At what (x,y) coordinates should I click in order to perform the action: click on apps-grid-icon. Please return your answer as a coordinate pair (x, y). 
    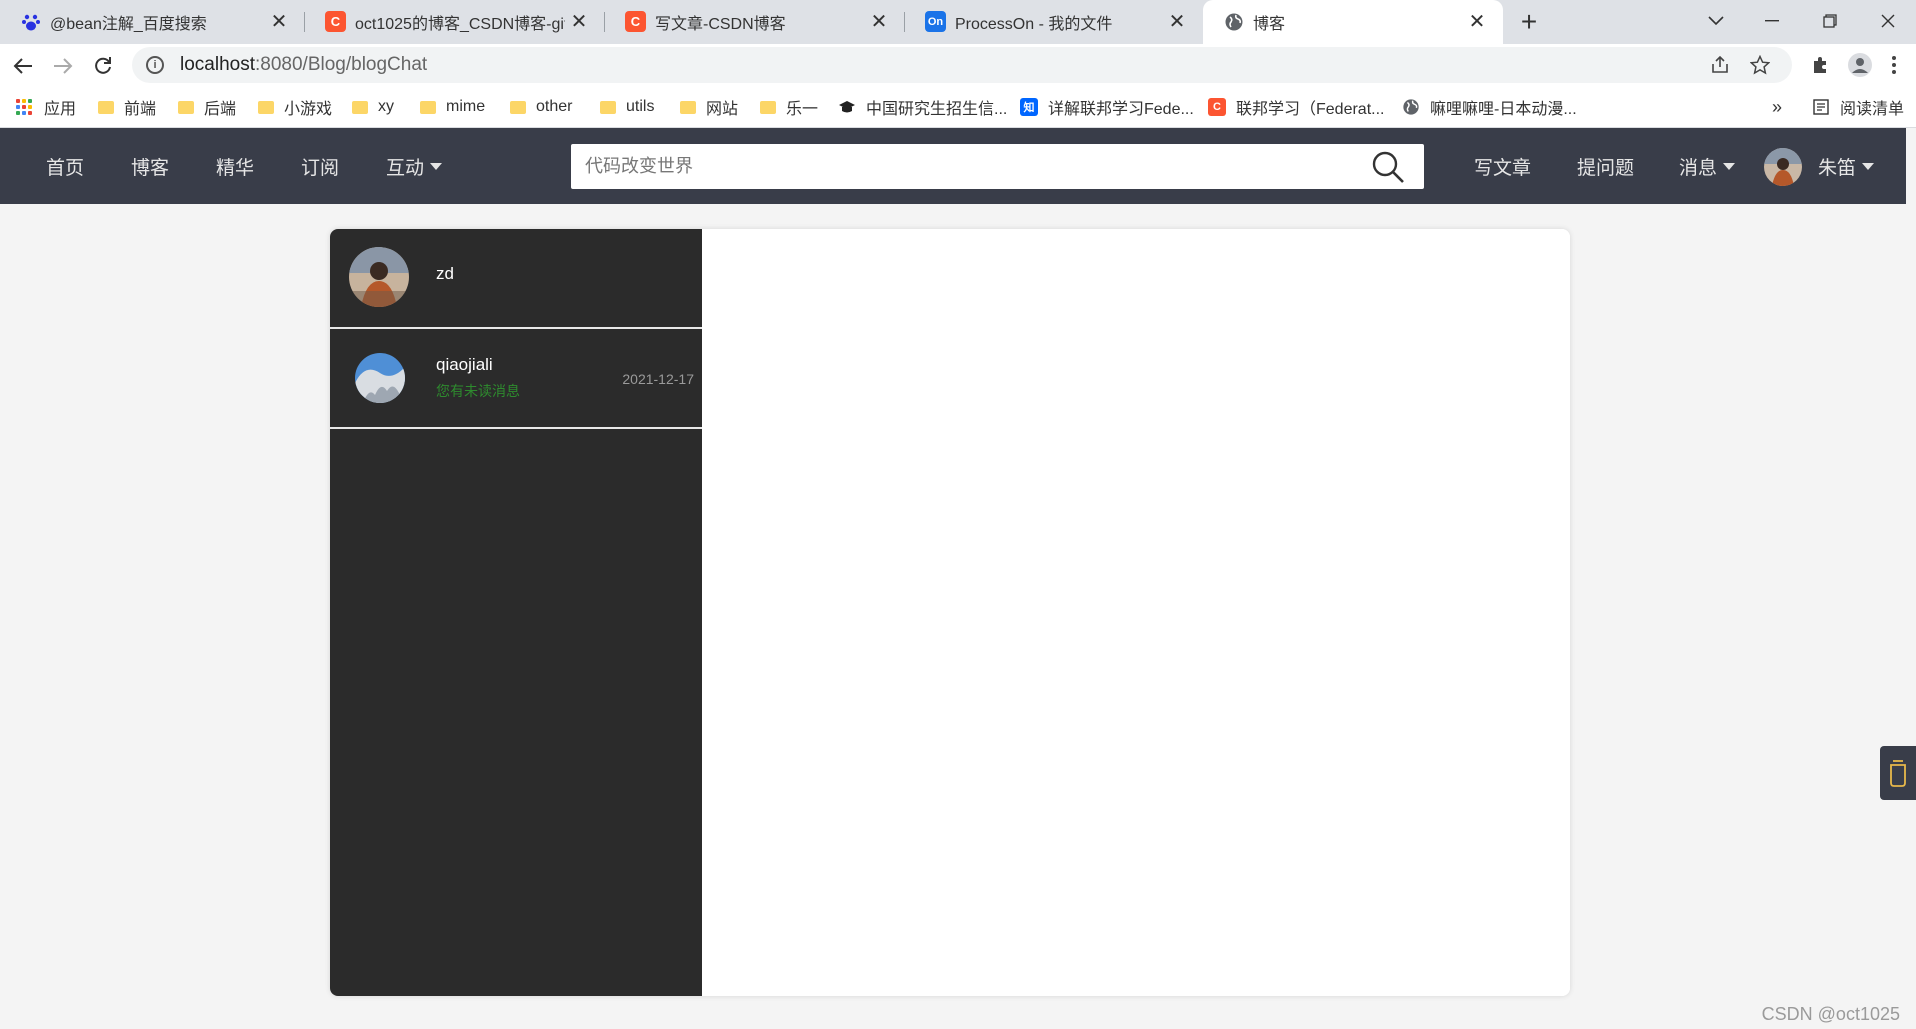
    Looking at the image, I should click on (24, 107).